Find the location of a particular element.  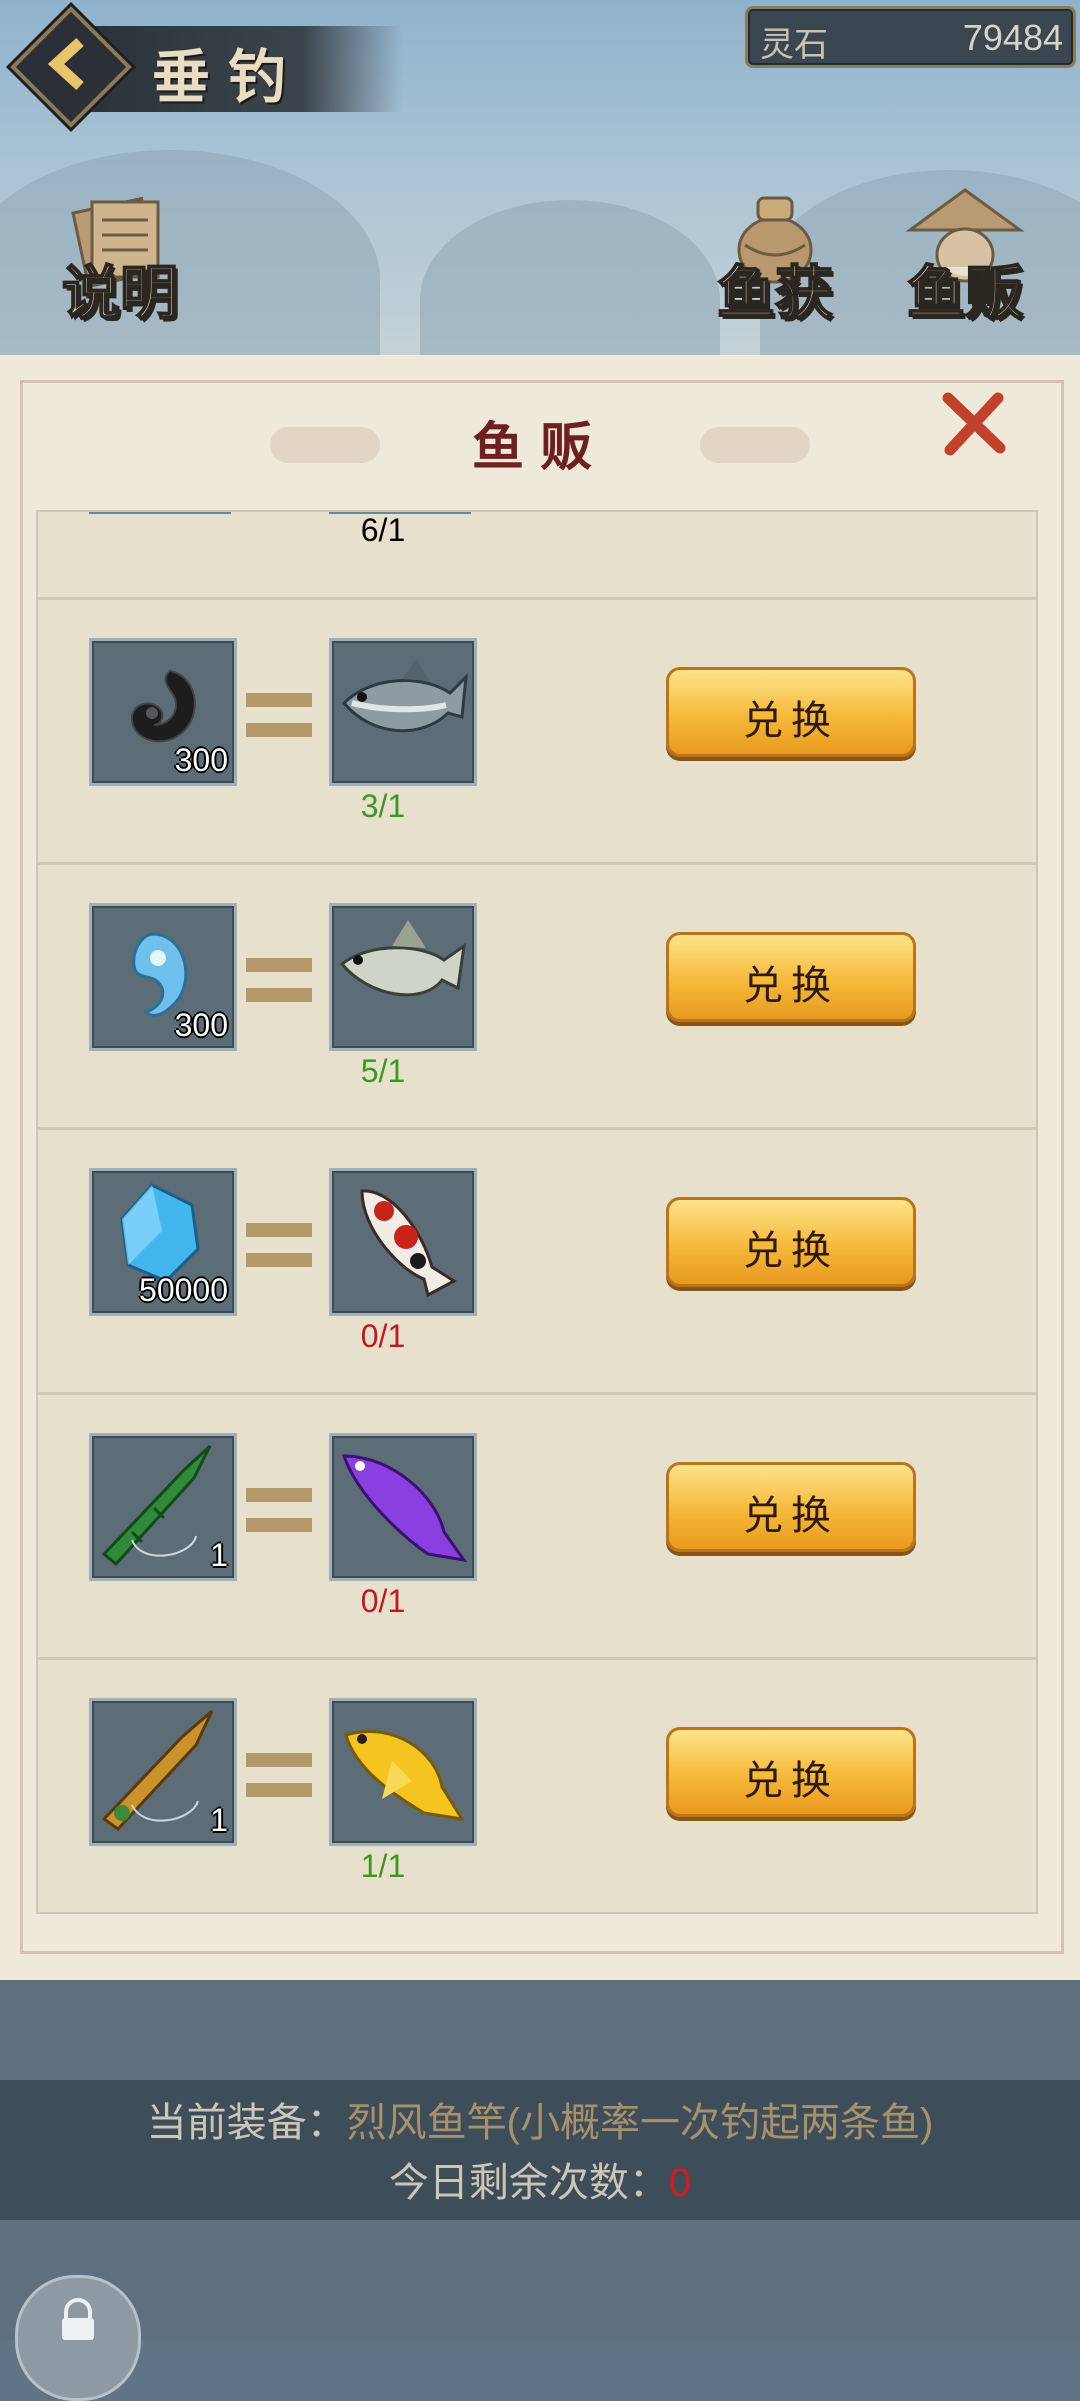

trade-row: 1 0/1 兑换 is located at coordinates (537, 1526).